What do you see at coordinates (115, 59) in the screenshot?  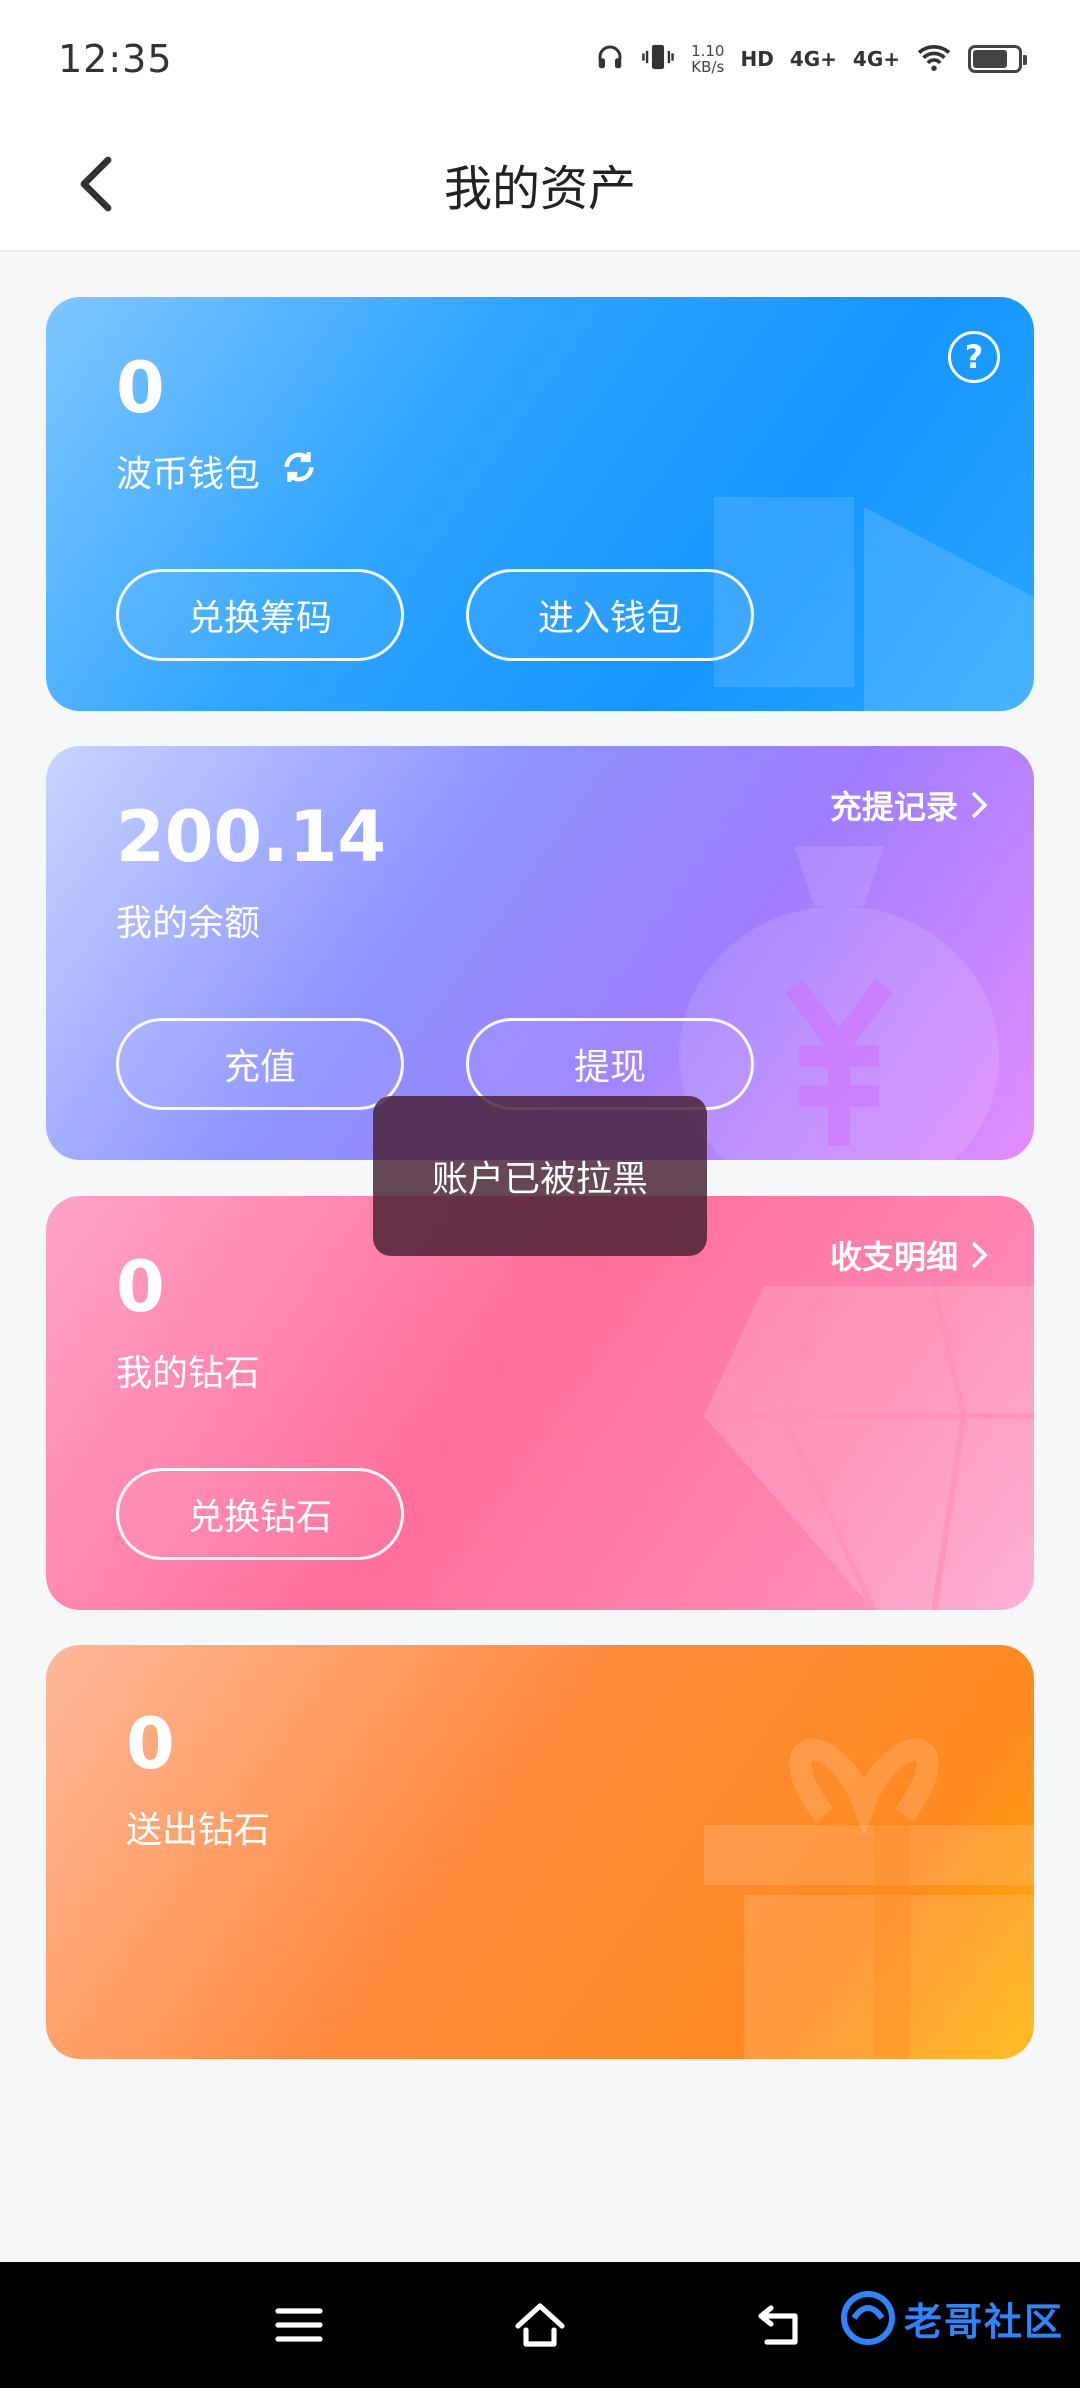 I see `status-time: 12:35` at bounding box center [115, 59].